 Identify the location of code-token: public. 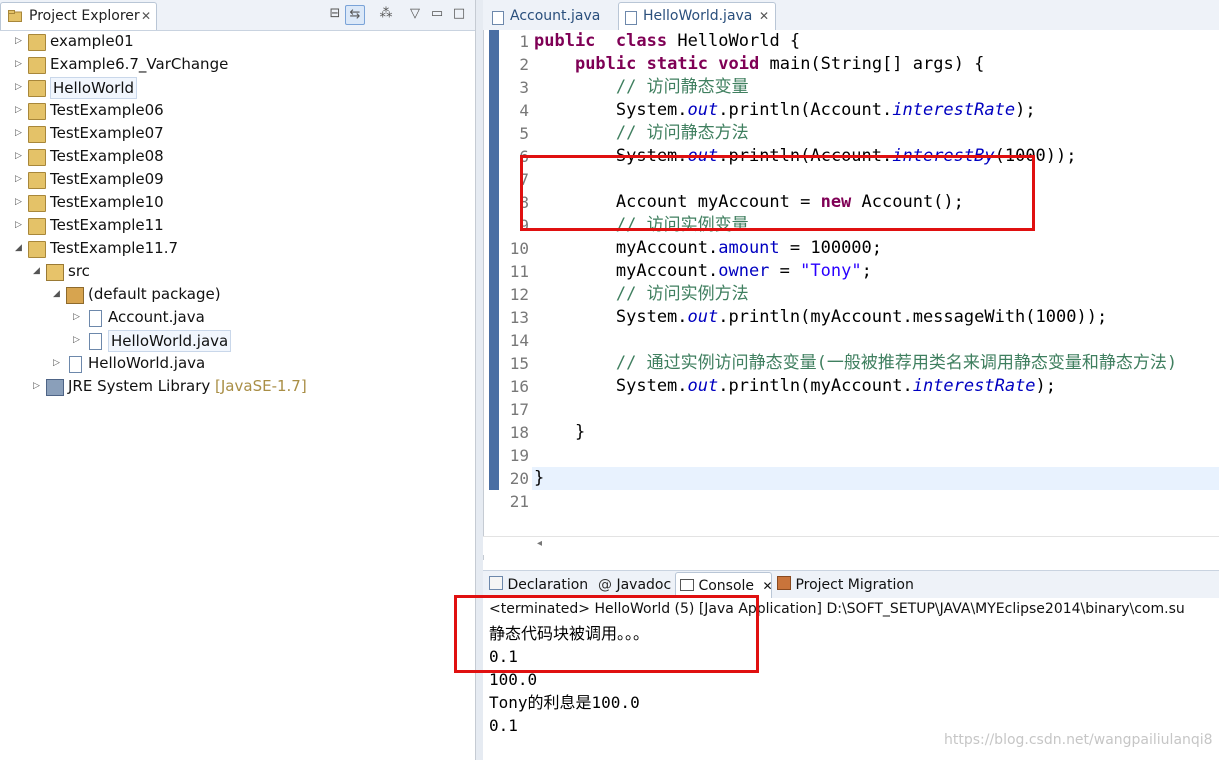
(605, 64).